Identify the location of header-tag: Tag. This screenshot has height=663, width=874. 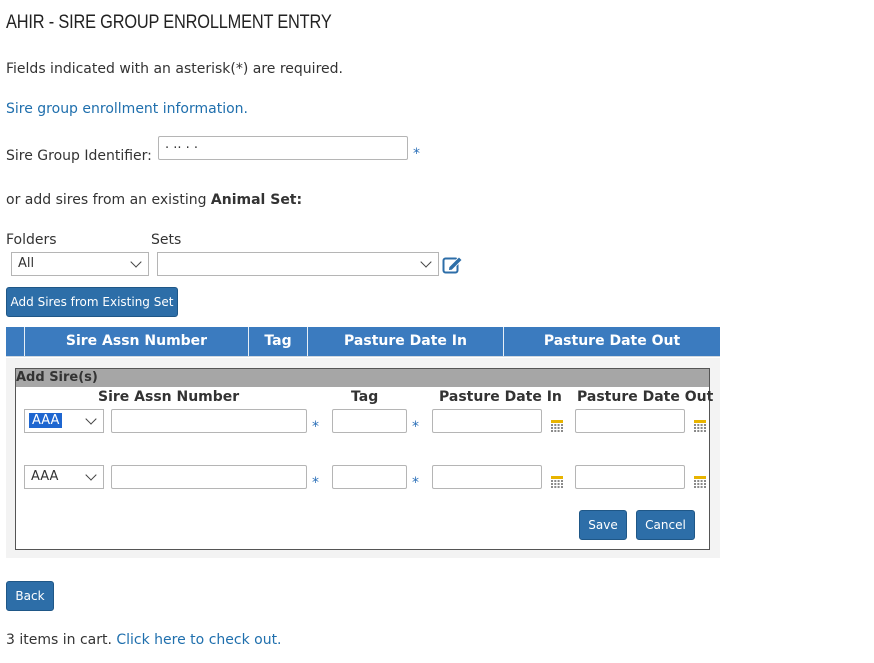
(277, 341).